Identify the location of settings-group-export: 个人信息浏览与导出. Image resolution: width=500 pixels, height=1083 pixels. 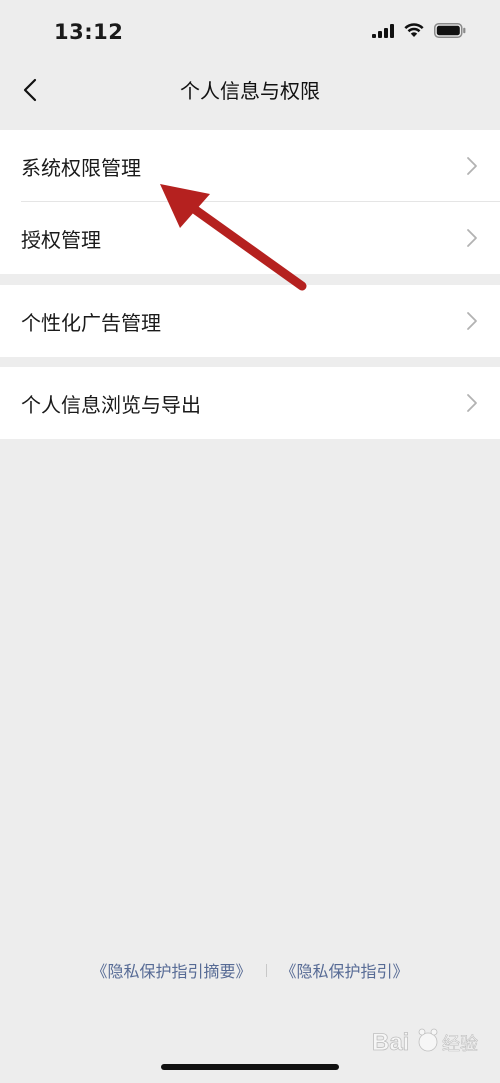
(250, 403).